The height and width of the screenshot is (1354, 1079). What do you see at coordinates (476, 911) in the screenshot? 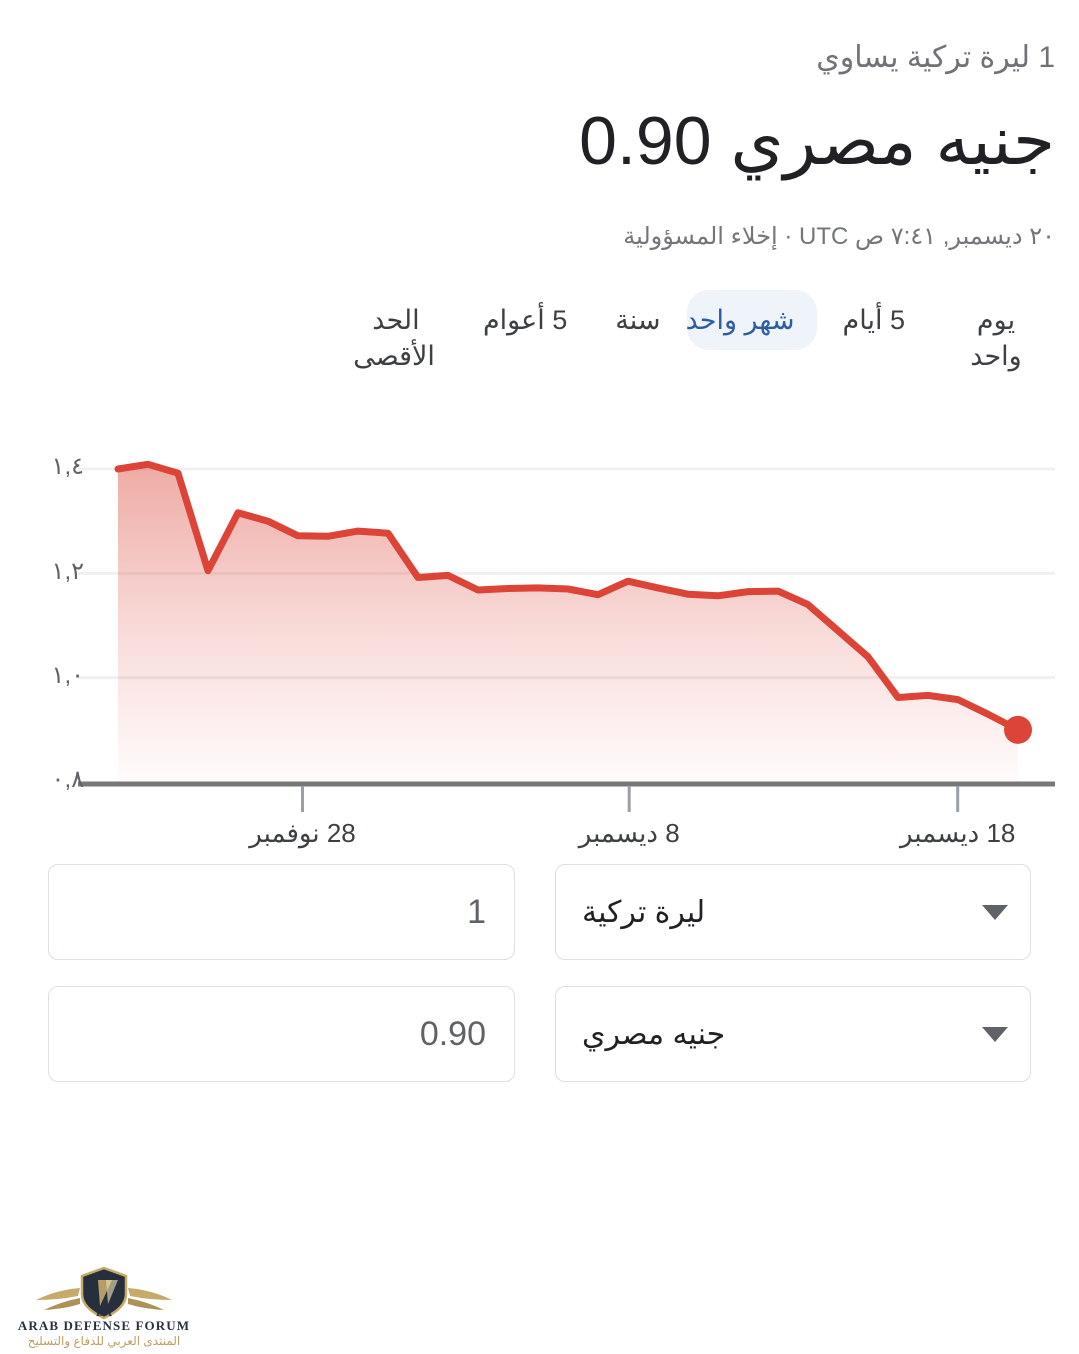
I see `from-amount-value: 1` at bounding box center [476, 911].